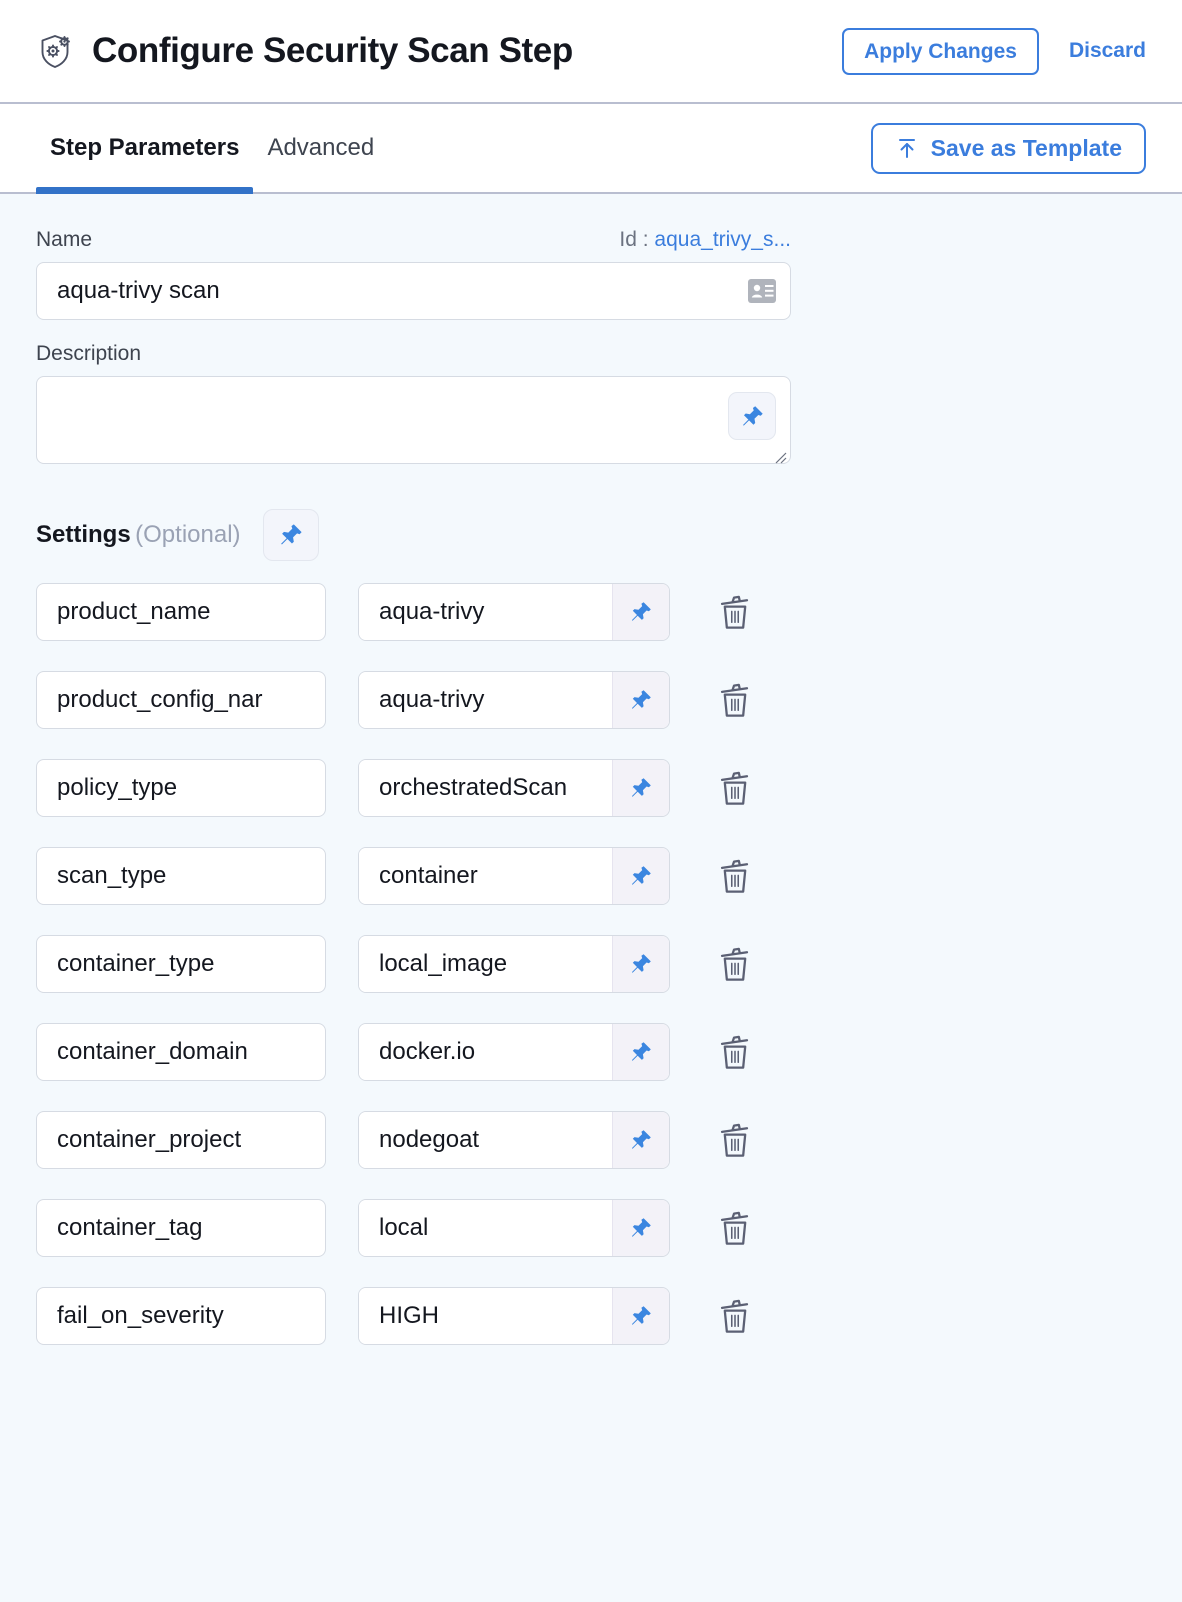 This screenshot has height=1602, width=1182. I want to click on tab-list: Step Parameters Advanced, so click(212, 149).